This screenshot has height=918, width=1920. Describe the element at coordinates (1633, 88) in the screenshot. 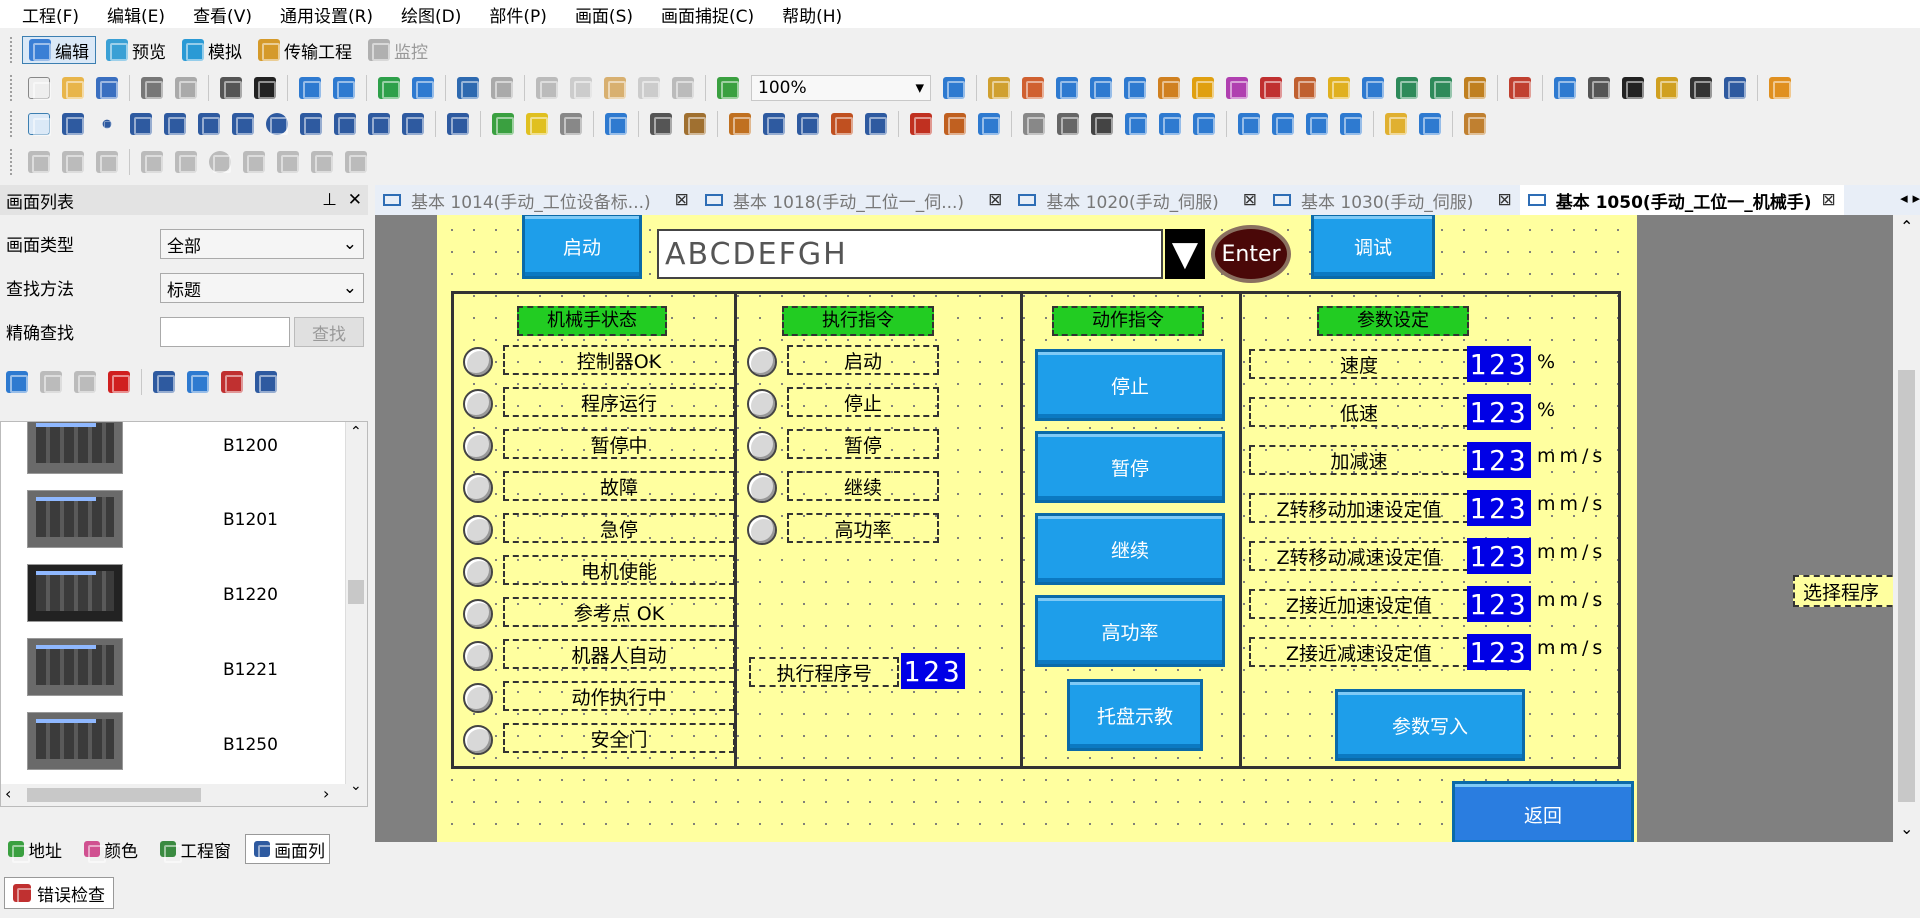

I see `robot-icon` at that location.